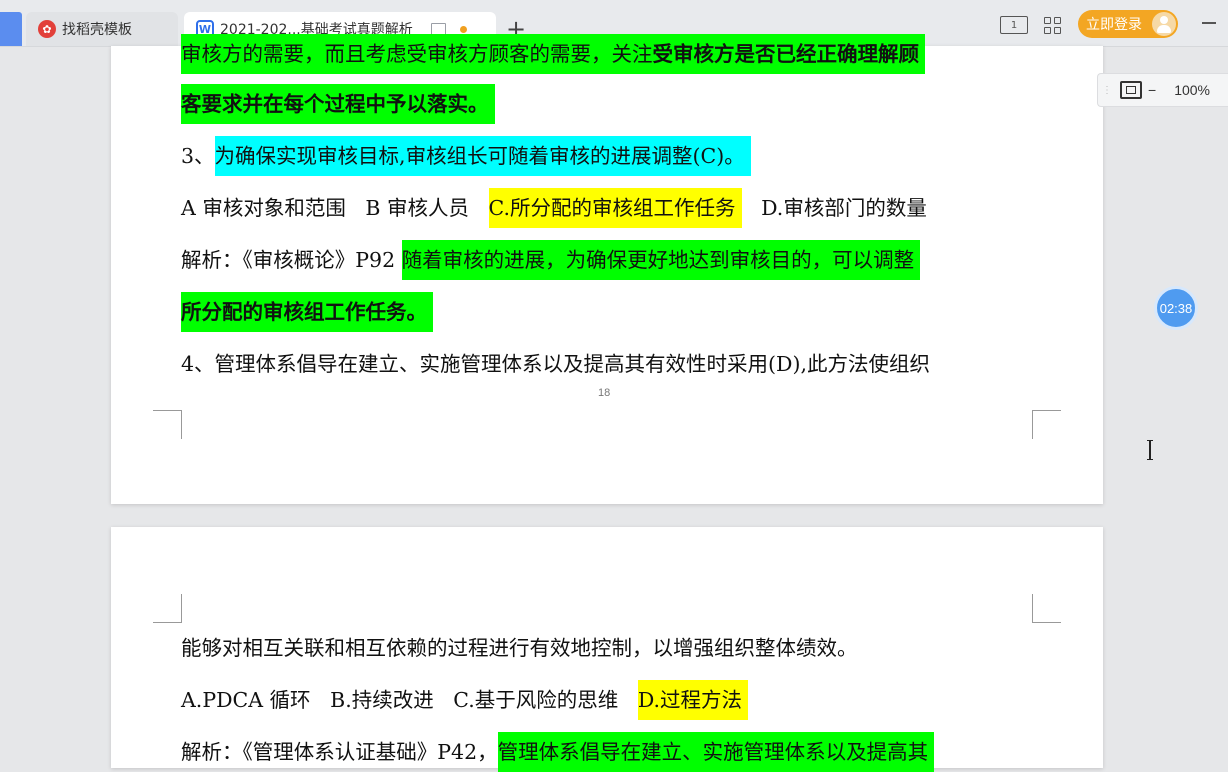  I want to click on page-view-icon: 1, so click(1014, 25).